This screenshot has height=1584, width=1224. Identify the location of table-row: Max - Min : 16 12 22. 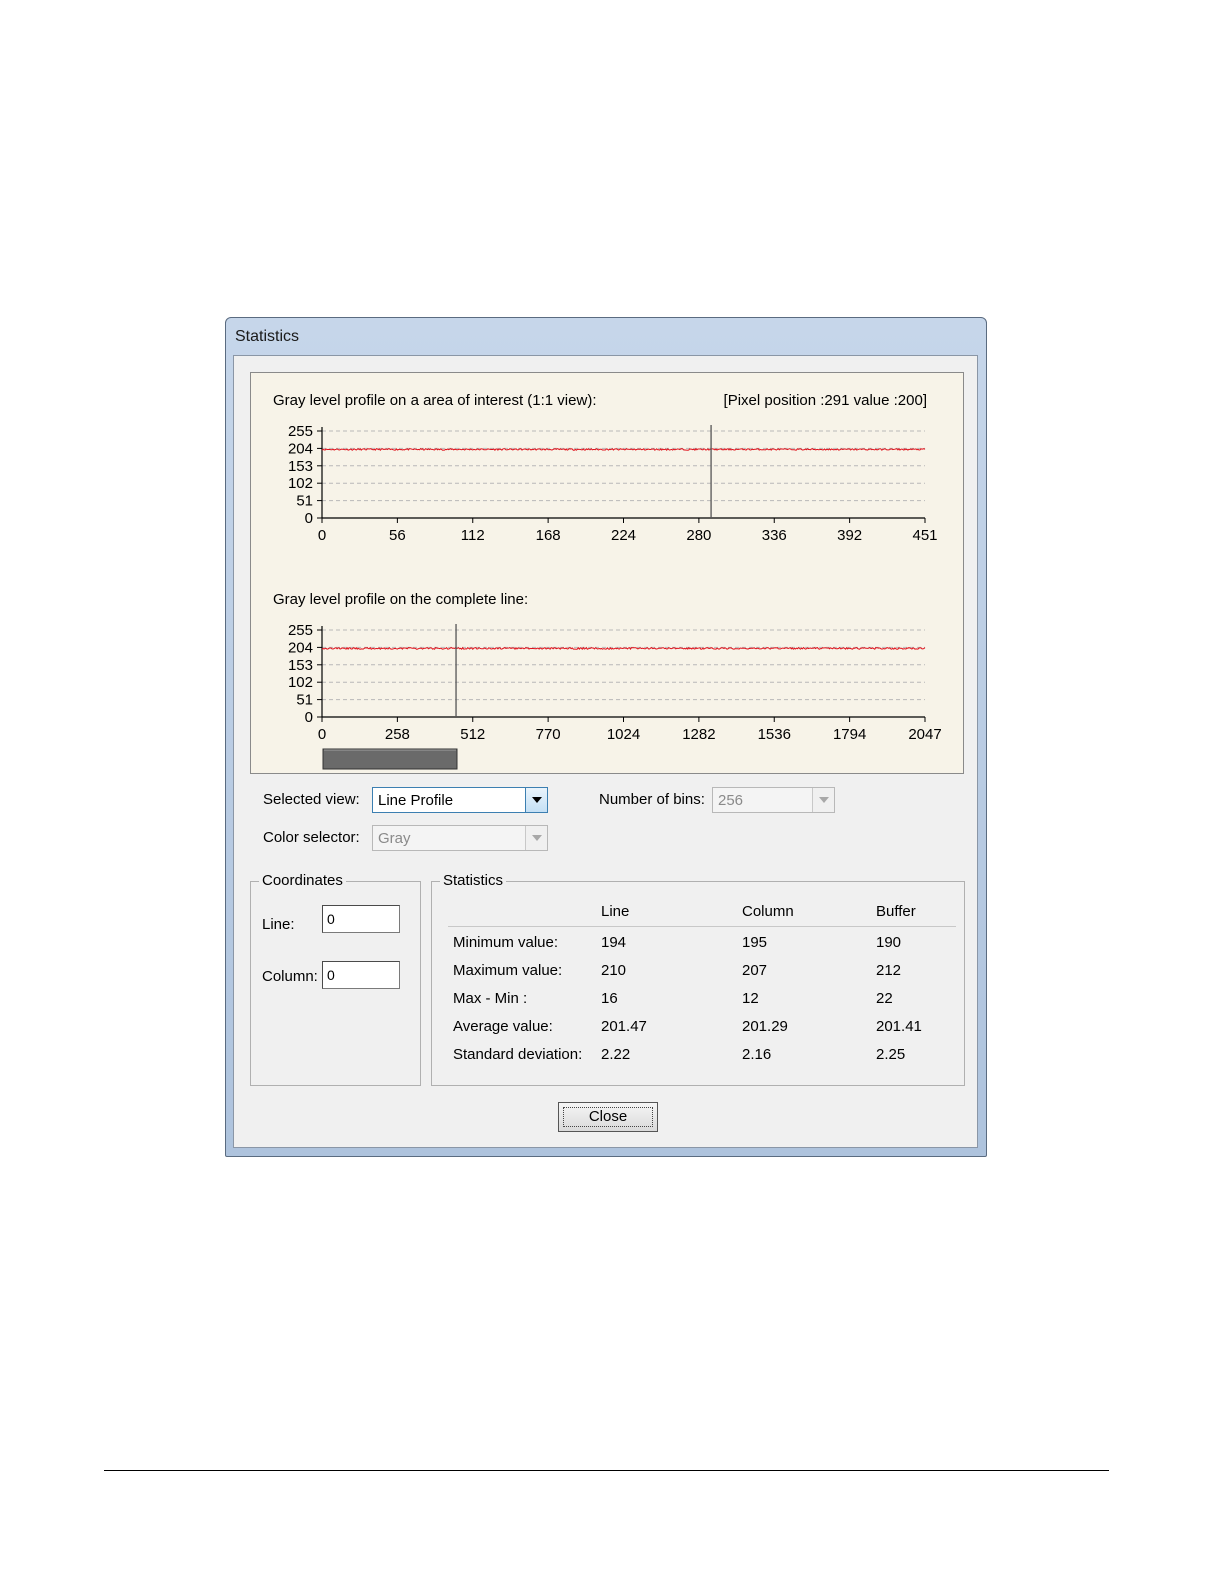
(702, 1002).